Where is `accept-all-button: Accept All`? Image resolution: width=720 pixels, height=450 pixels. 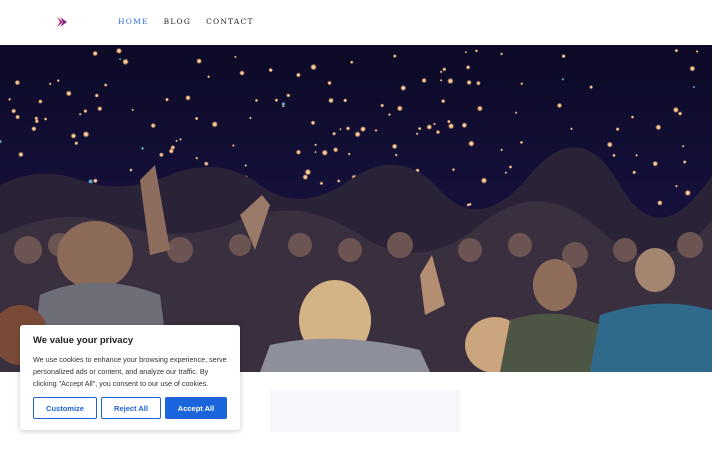 accept-all-button: Accept All is located at coordinates (196, 408).